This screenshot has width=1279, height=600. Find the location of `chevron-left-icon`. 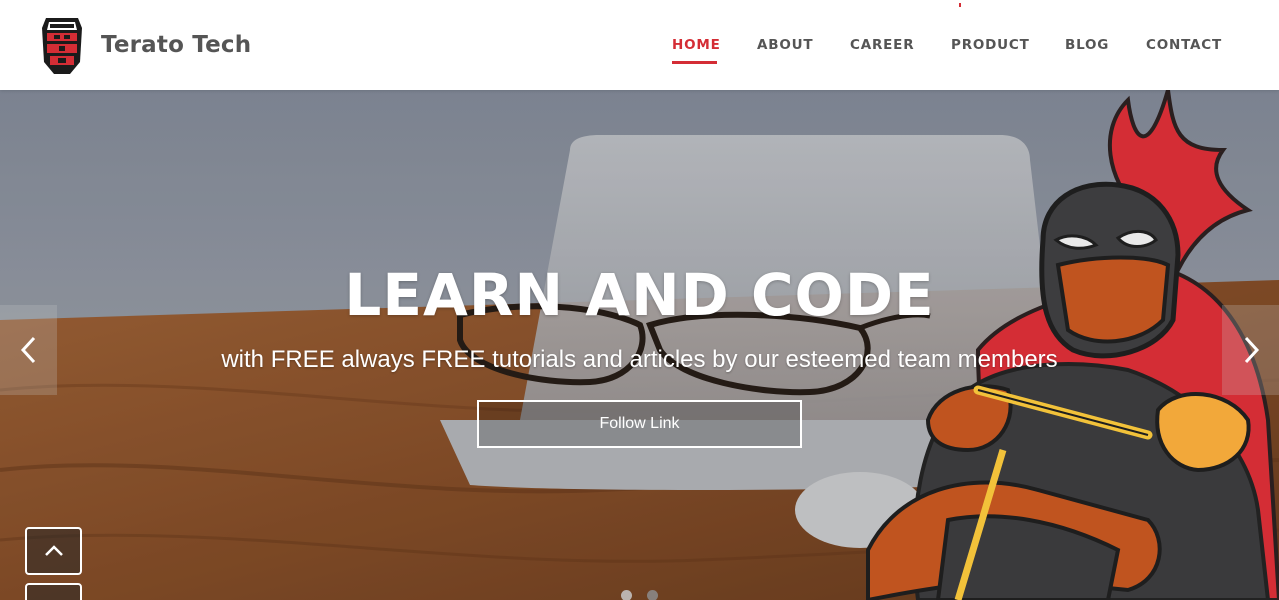

chevron-left-icon is located at coordinates (27, 350).